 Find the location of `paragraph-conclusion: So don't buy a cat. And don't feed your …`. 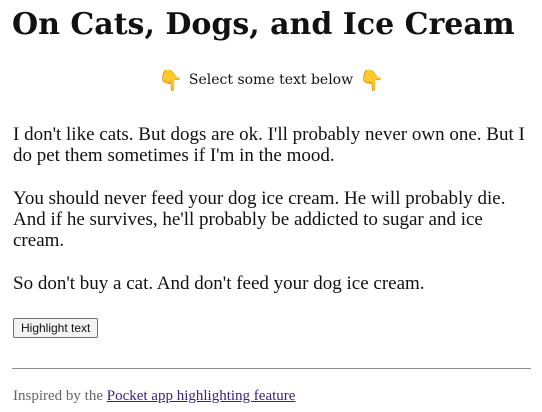

paragraph-conclusion: So don't buy a cat. And don't feed your … is located at coordinates (272, 283).